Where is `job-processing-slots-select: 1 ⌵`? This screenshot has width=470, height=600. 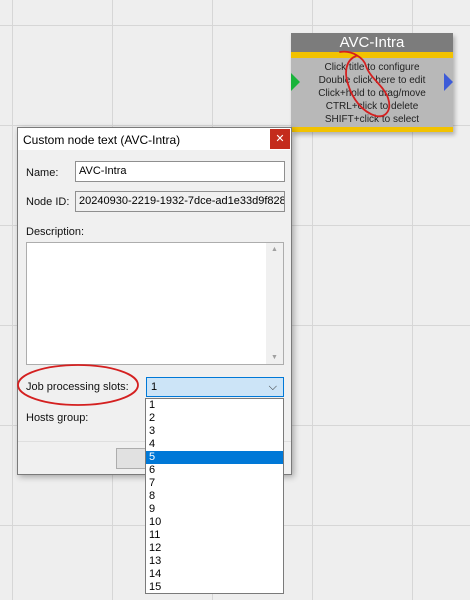 job-processing-slots-select: 1 ⌵ is located at coordinates (215, 387).